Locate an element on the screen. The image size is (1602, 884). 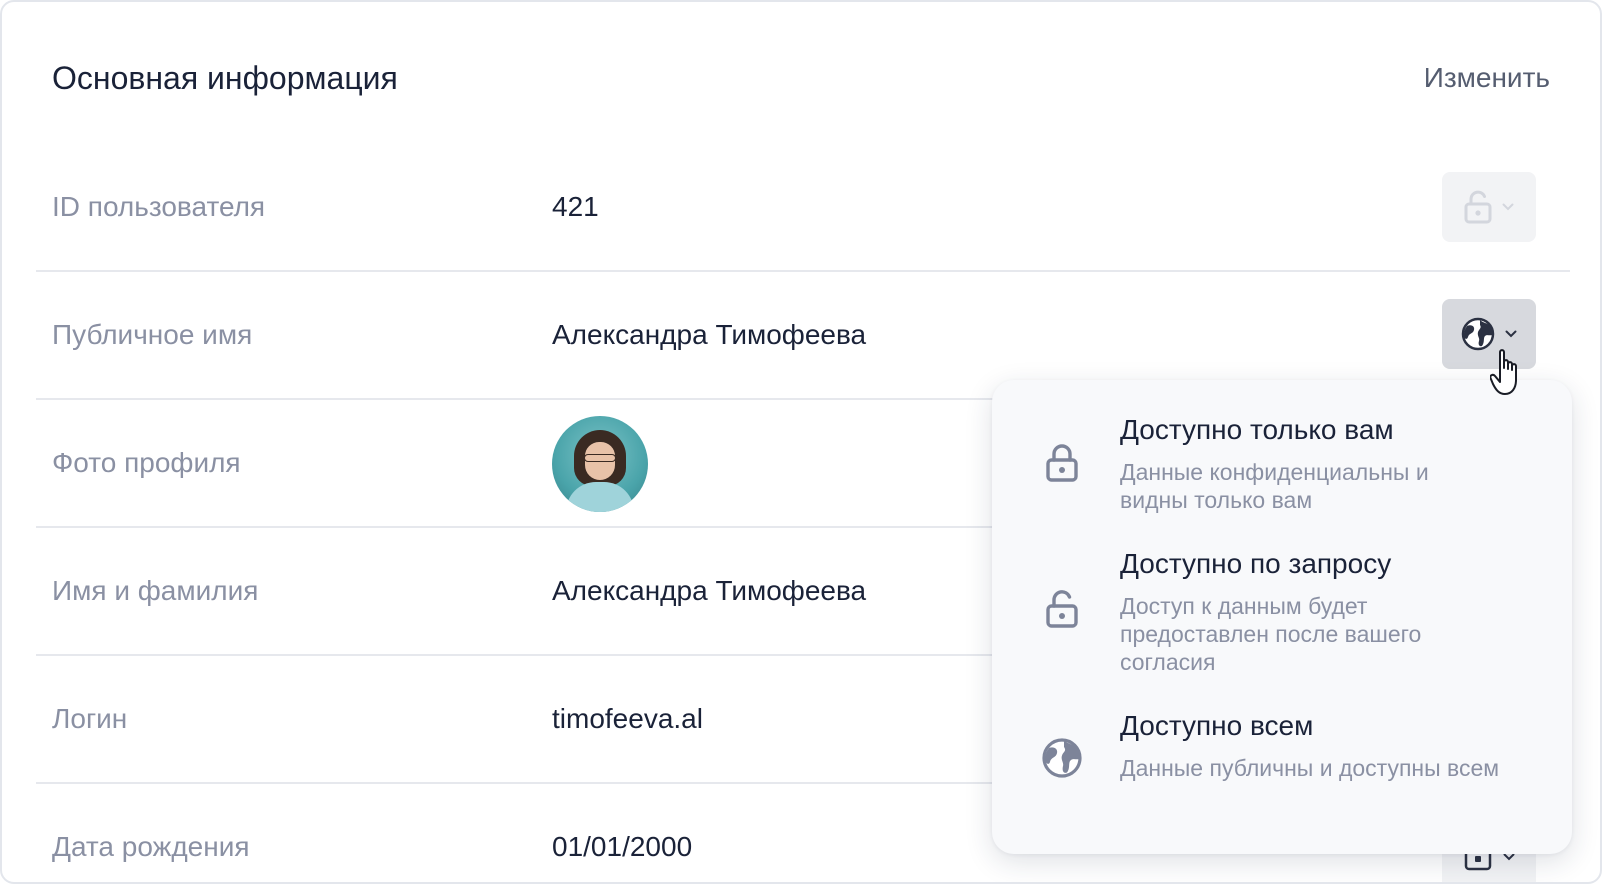
option-title: Доступно всем is located at coordinates (1217, 725).